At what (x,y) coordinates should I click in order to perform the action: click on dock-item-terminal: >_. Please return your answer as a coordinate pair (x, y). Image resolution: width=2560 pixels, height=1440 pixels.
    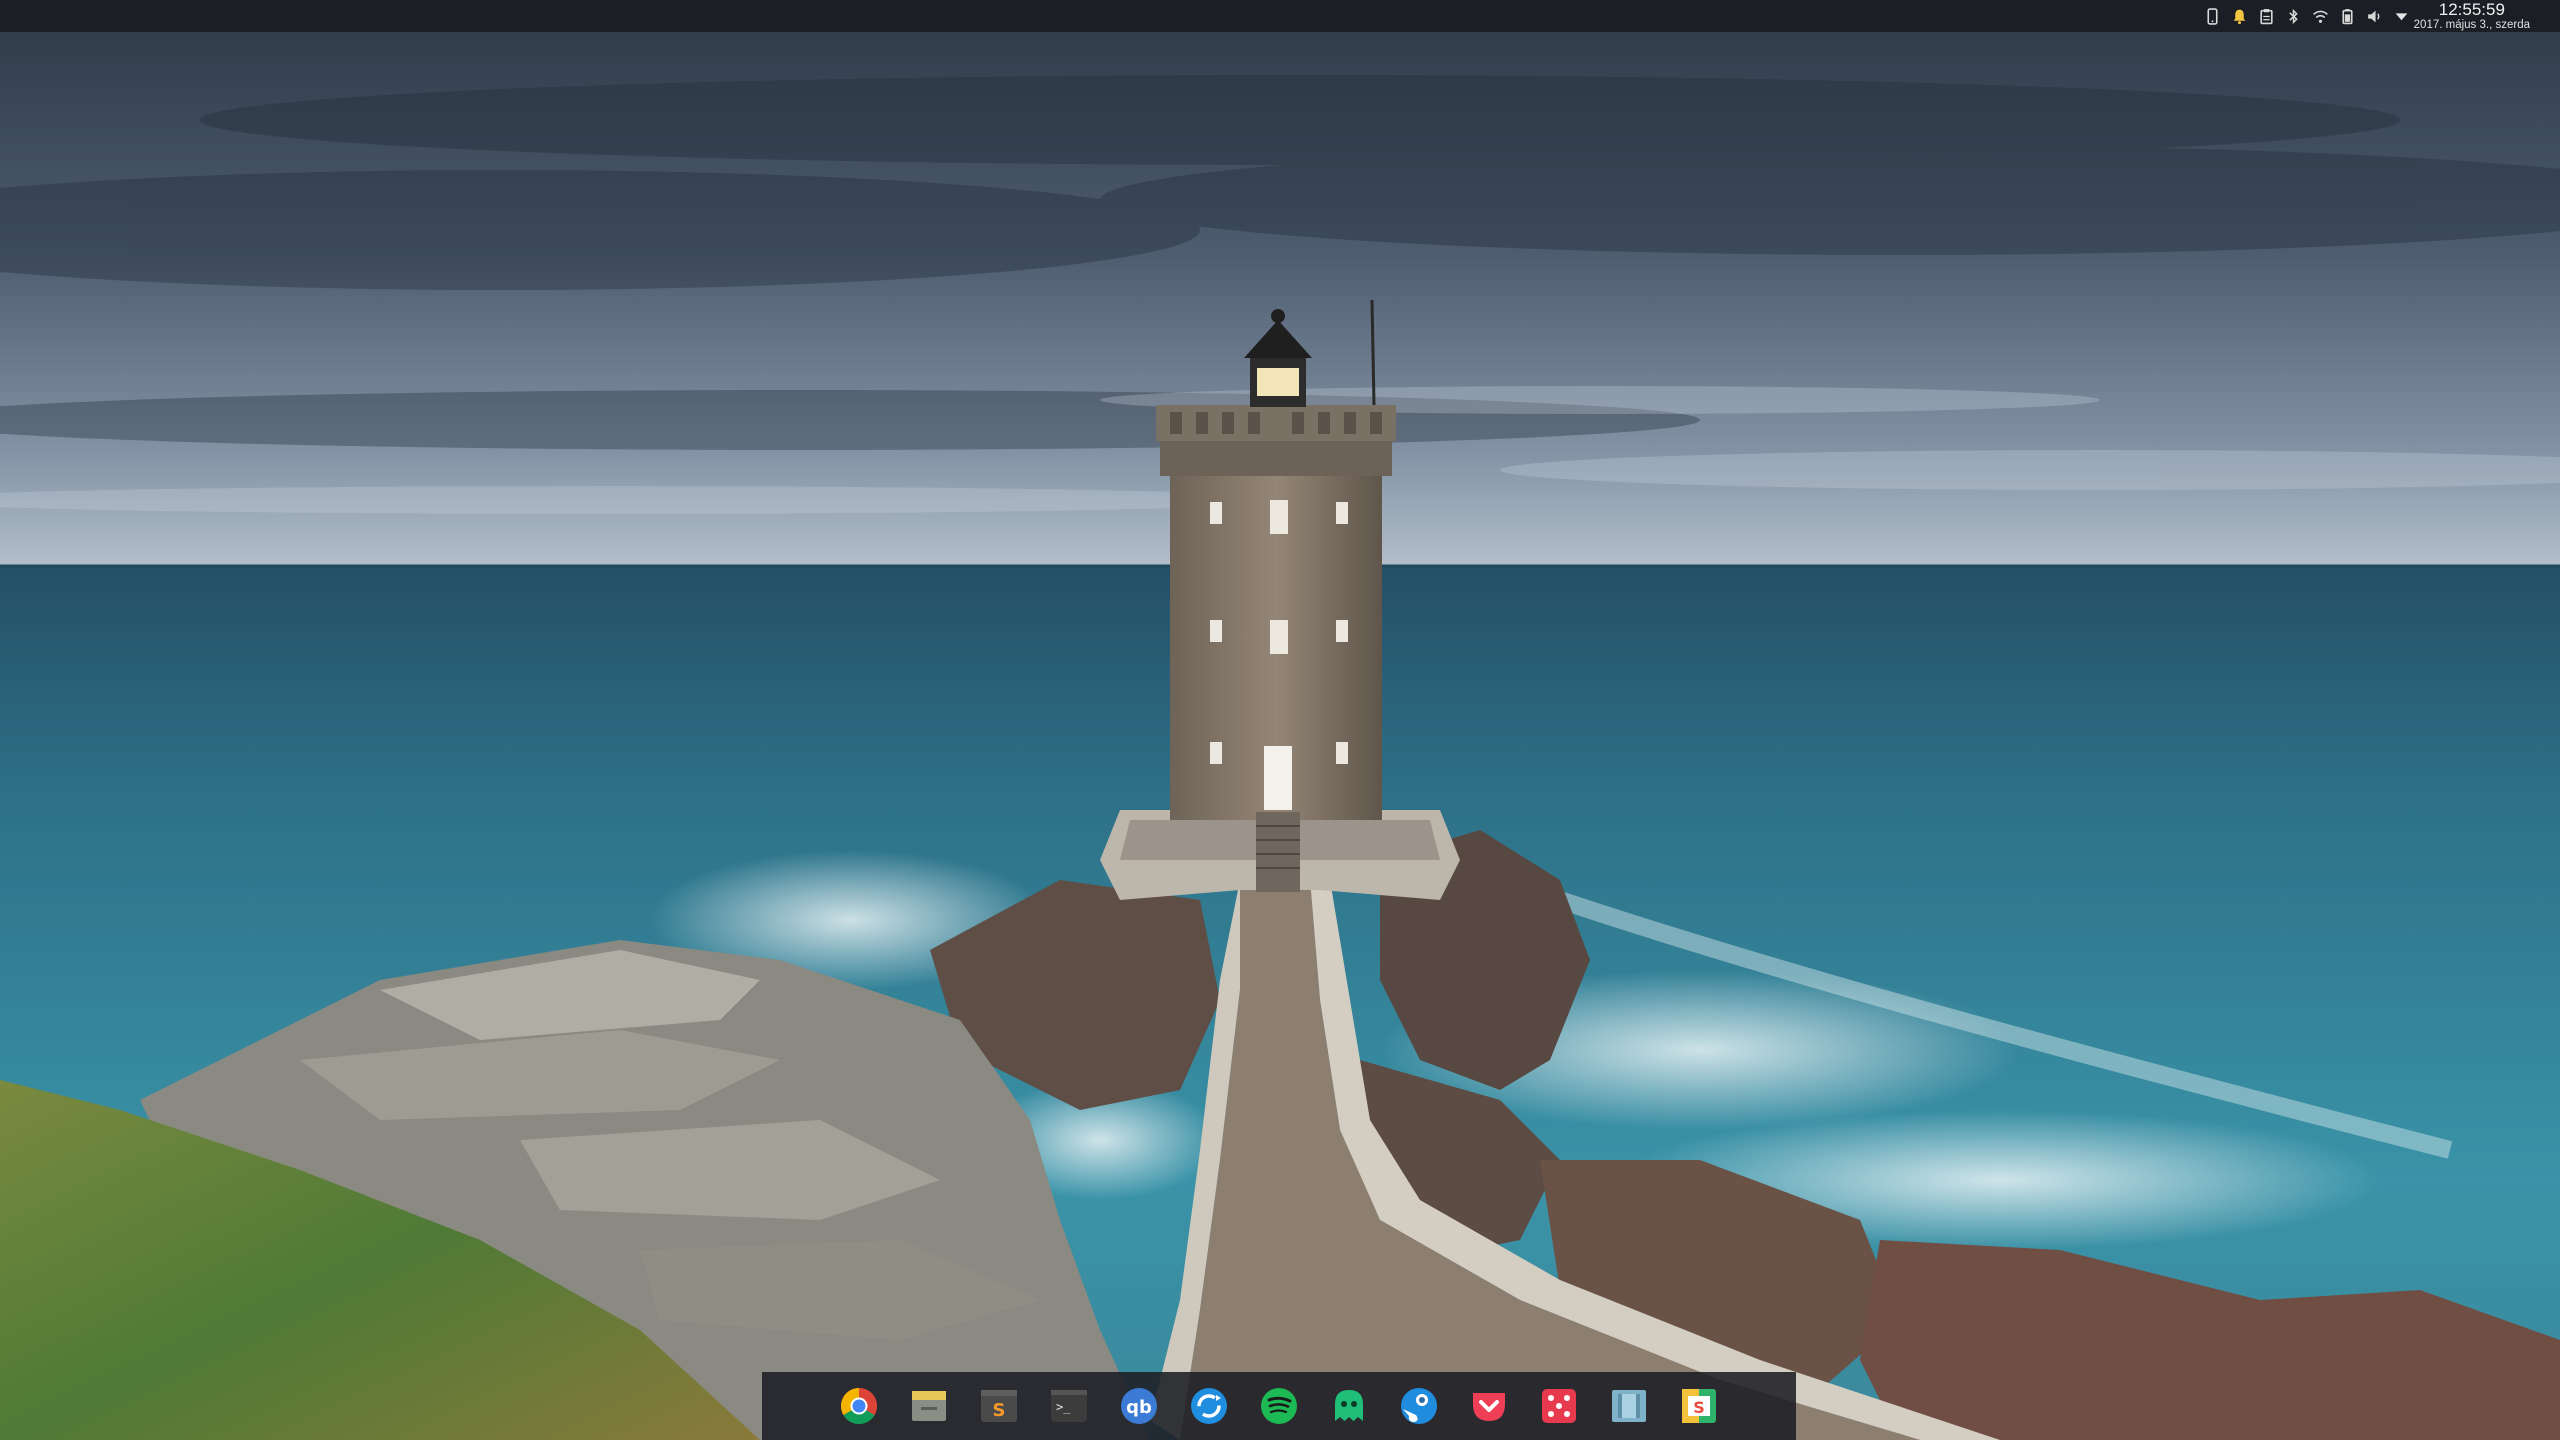
    Looking at the image, I should click on (1069, 1406).